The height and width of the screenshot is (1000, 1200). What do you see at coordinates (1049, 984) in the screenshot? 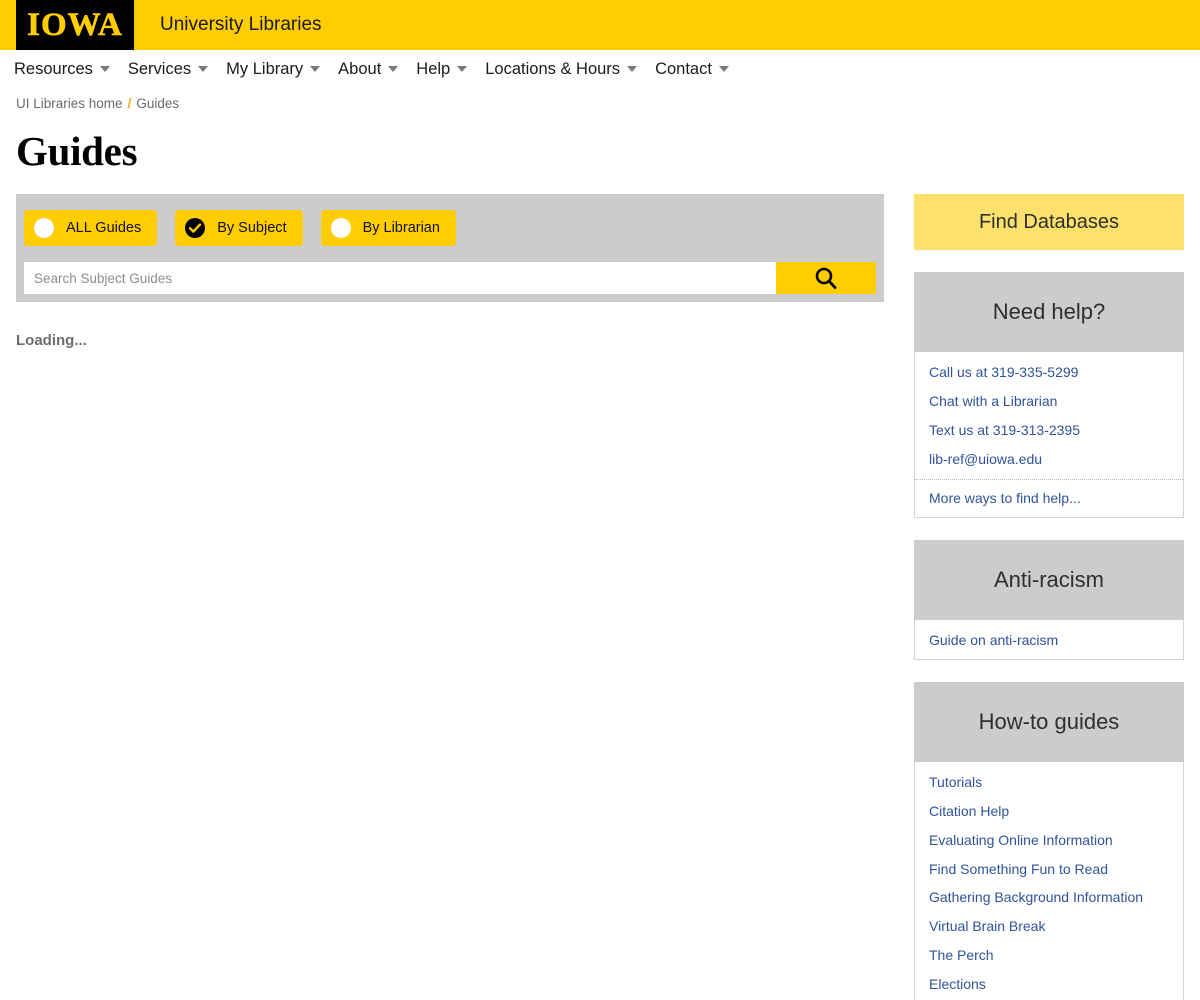
I see `link-elections: Elections` at bounding box center [1049, 984].